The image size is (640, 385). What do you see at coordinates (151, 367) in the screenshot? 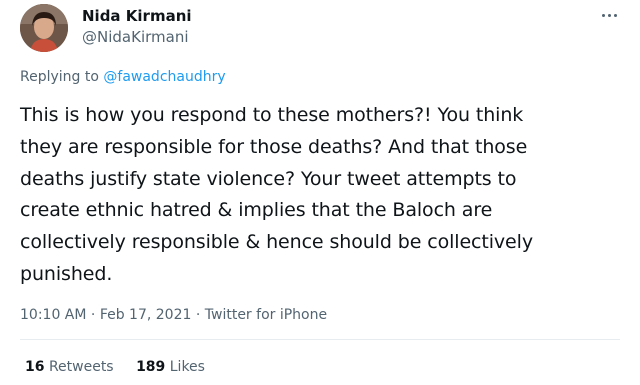
I see `likes-count: 189` at bounding box center [151, 367].